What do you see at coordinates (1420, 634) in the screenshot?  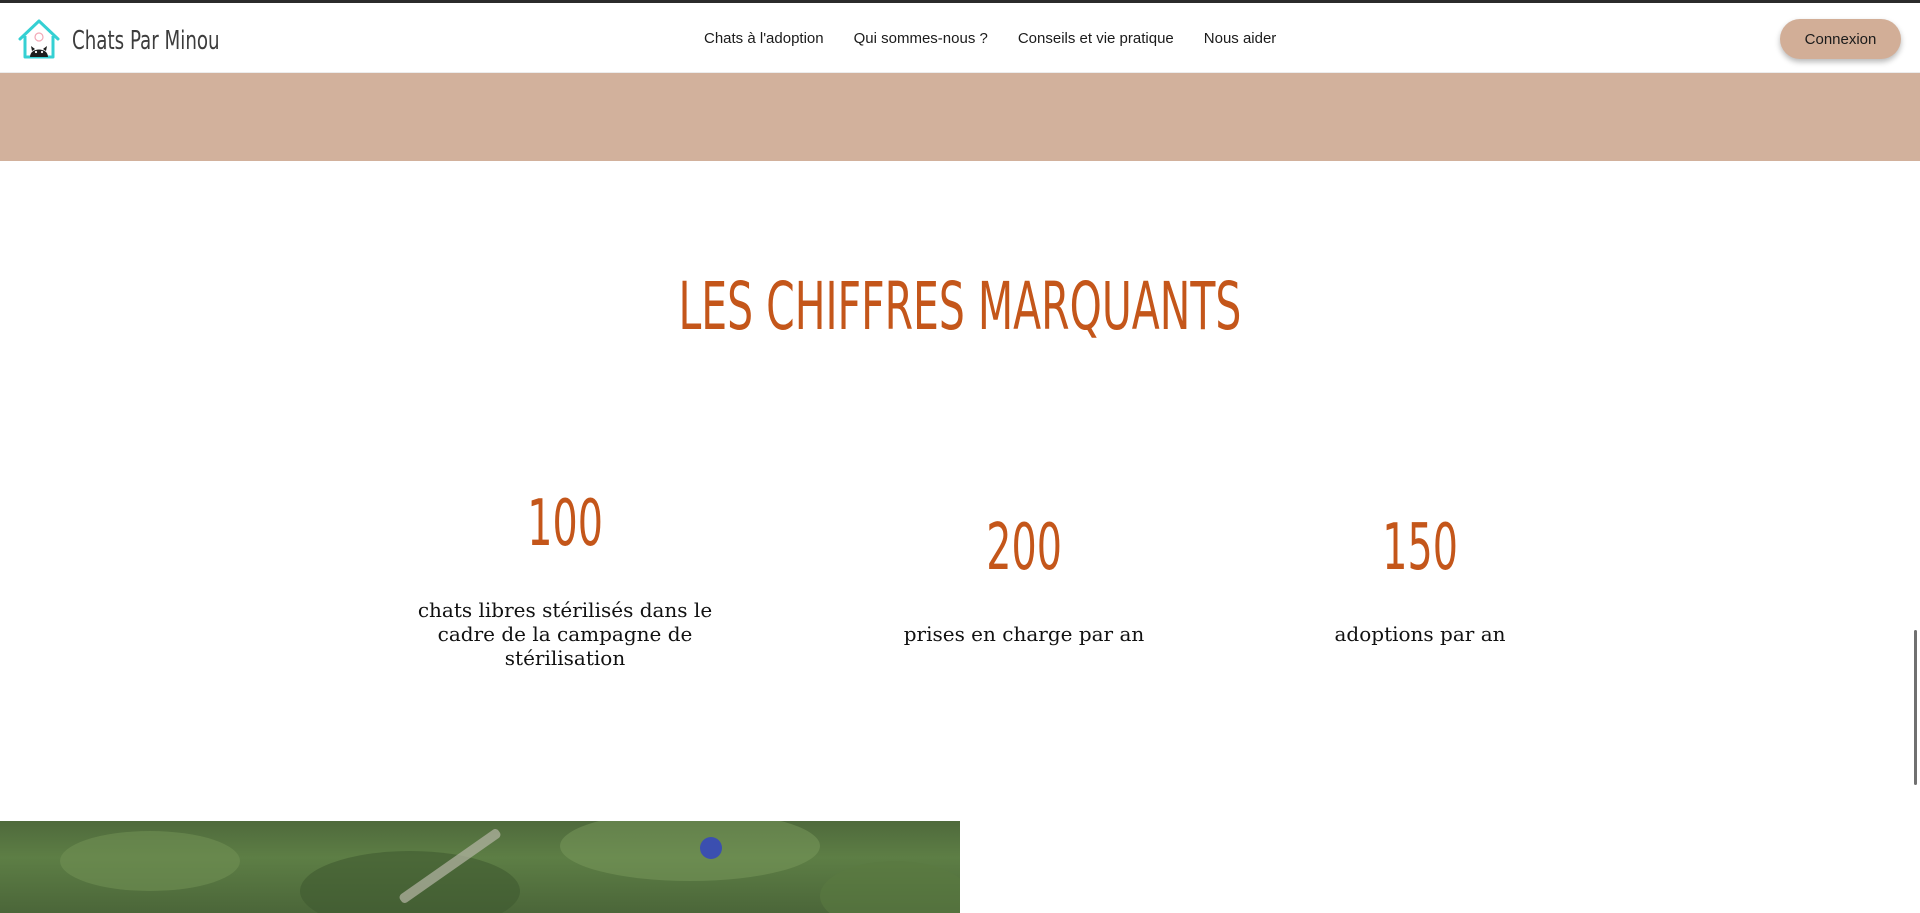 I see `stat-description: adoptions par an` at bounding box center [1420, 634].